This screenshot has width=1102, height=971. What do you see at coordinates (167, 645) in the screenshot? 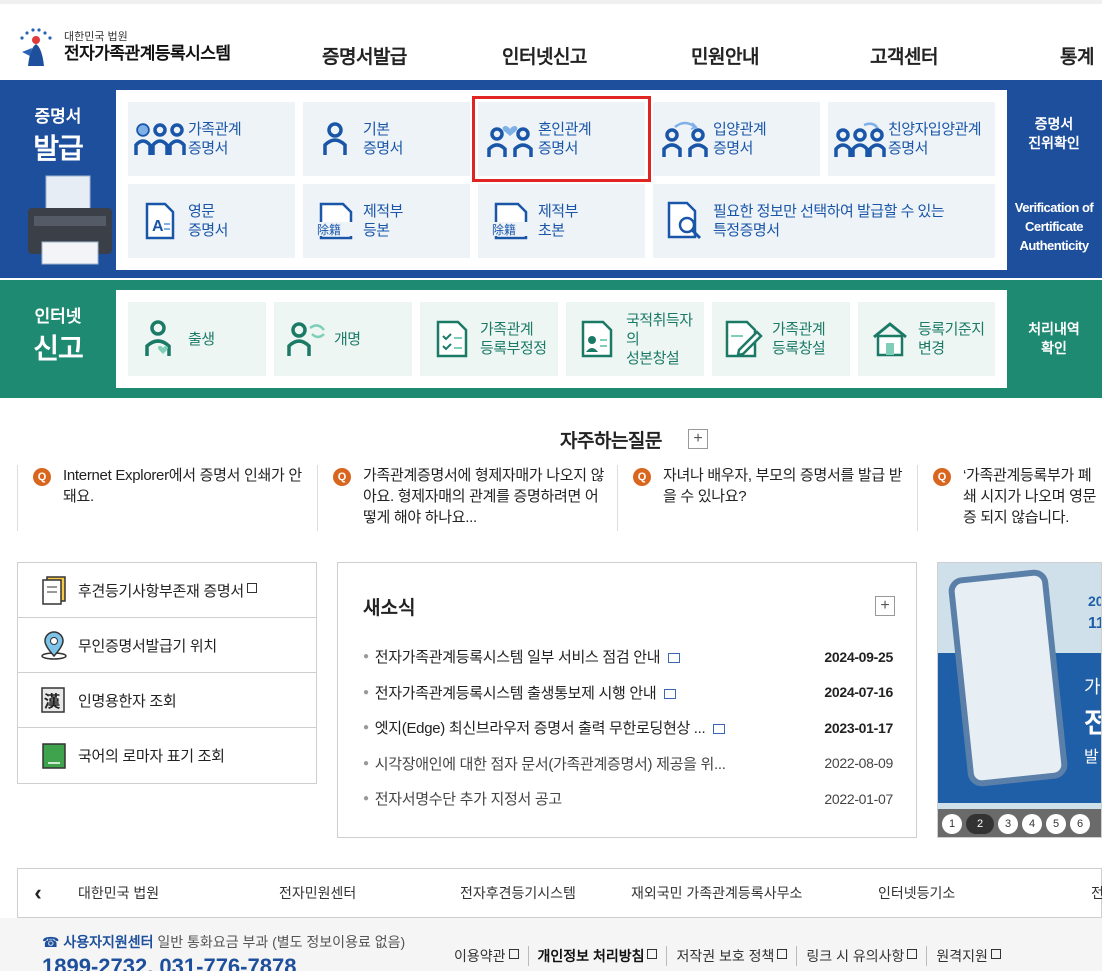
I see `quick-kiosk-location: 무인증명서발급기 위치` at bounding box center [167, 645].